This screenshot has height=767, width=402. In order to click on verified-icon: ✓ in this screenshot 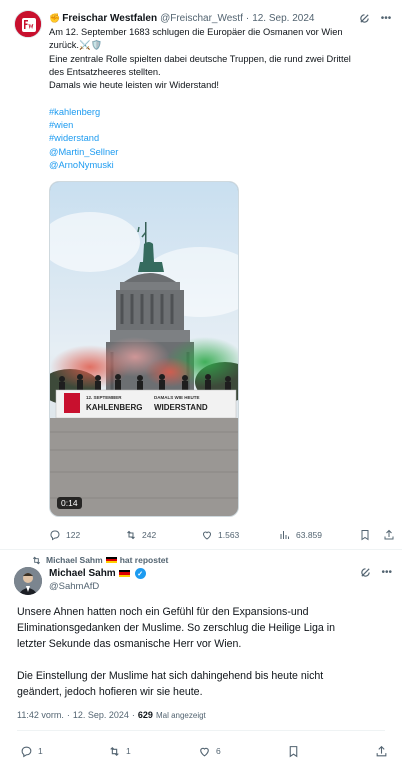, I will do `click(140, 573)`.